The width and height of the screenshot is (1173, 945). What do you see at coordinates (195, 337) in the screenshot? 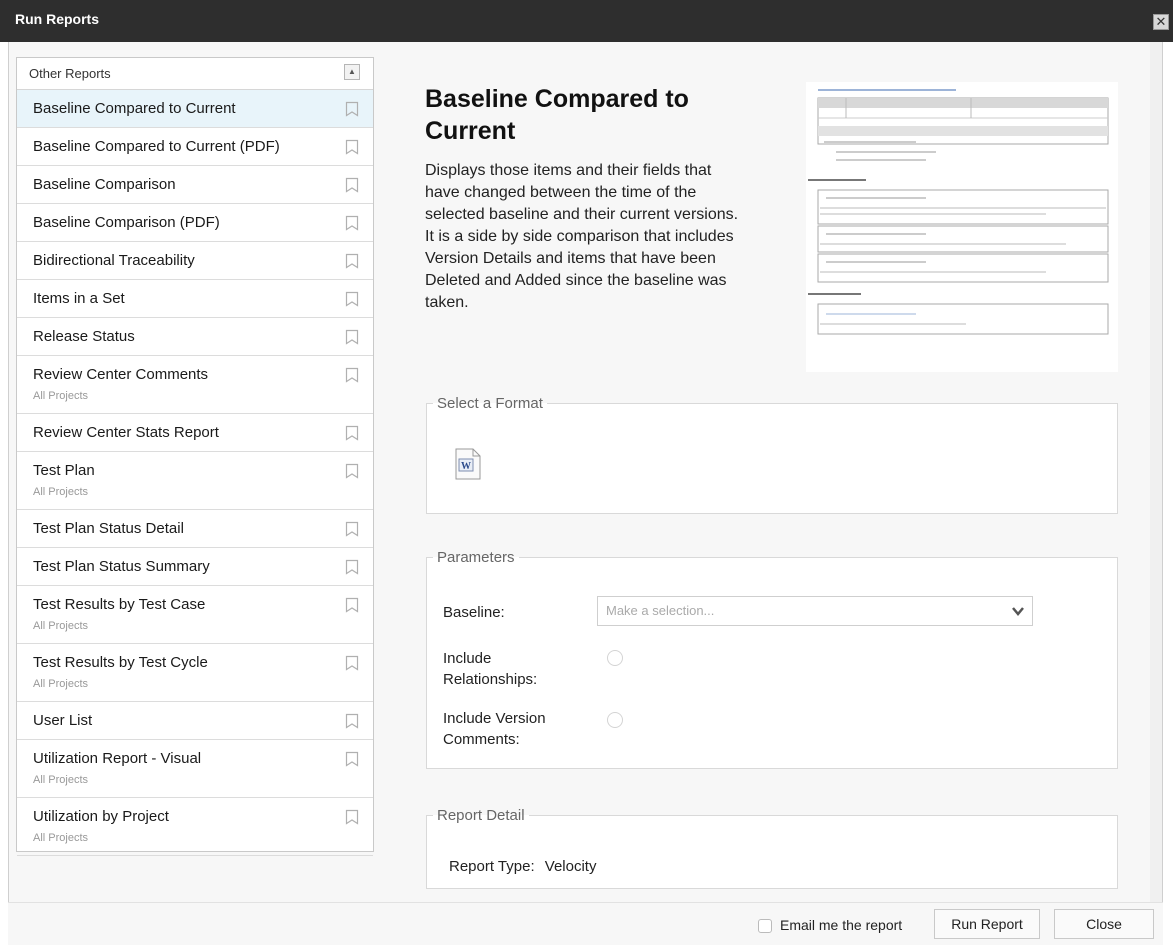
I see `report-list-item: Release Status` at bounding box center [195, 337].